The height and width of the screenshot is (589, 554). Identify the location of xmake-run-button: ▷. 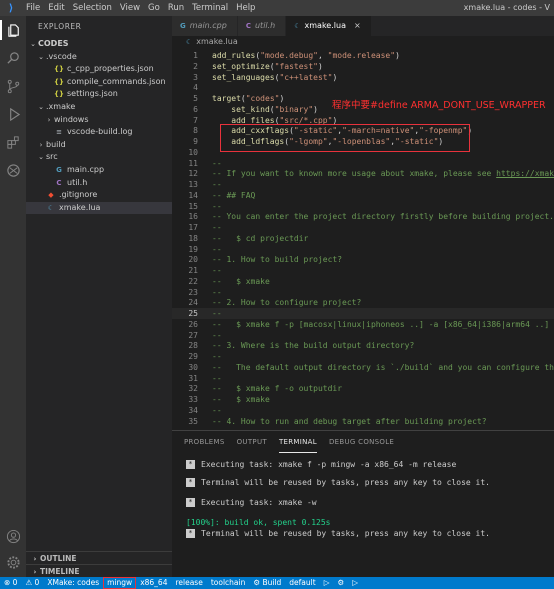
(327, 583).